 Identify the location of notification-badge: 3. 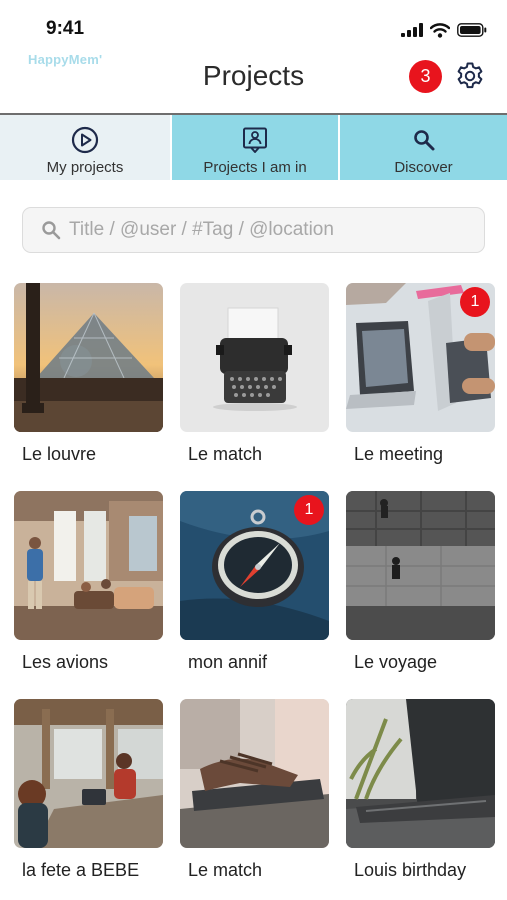
(425, 76).